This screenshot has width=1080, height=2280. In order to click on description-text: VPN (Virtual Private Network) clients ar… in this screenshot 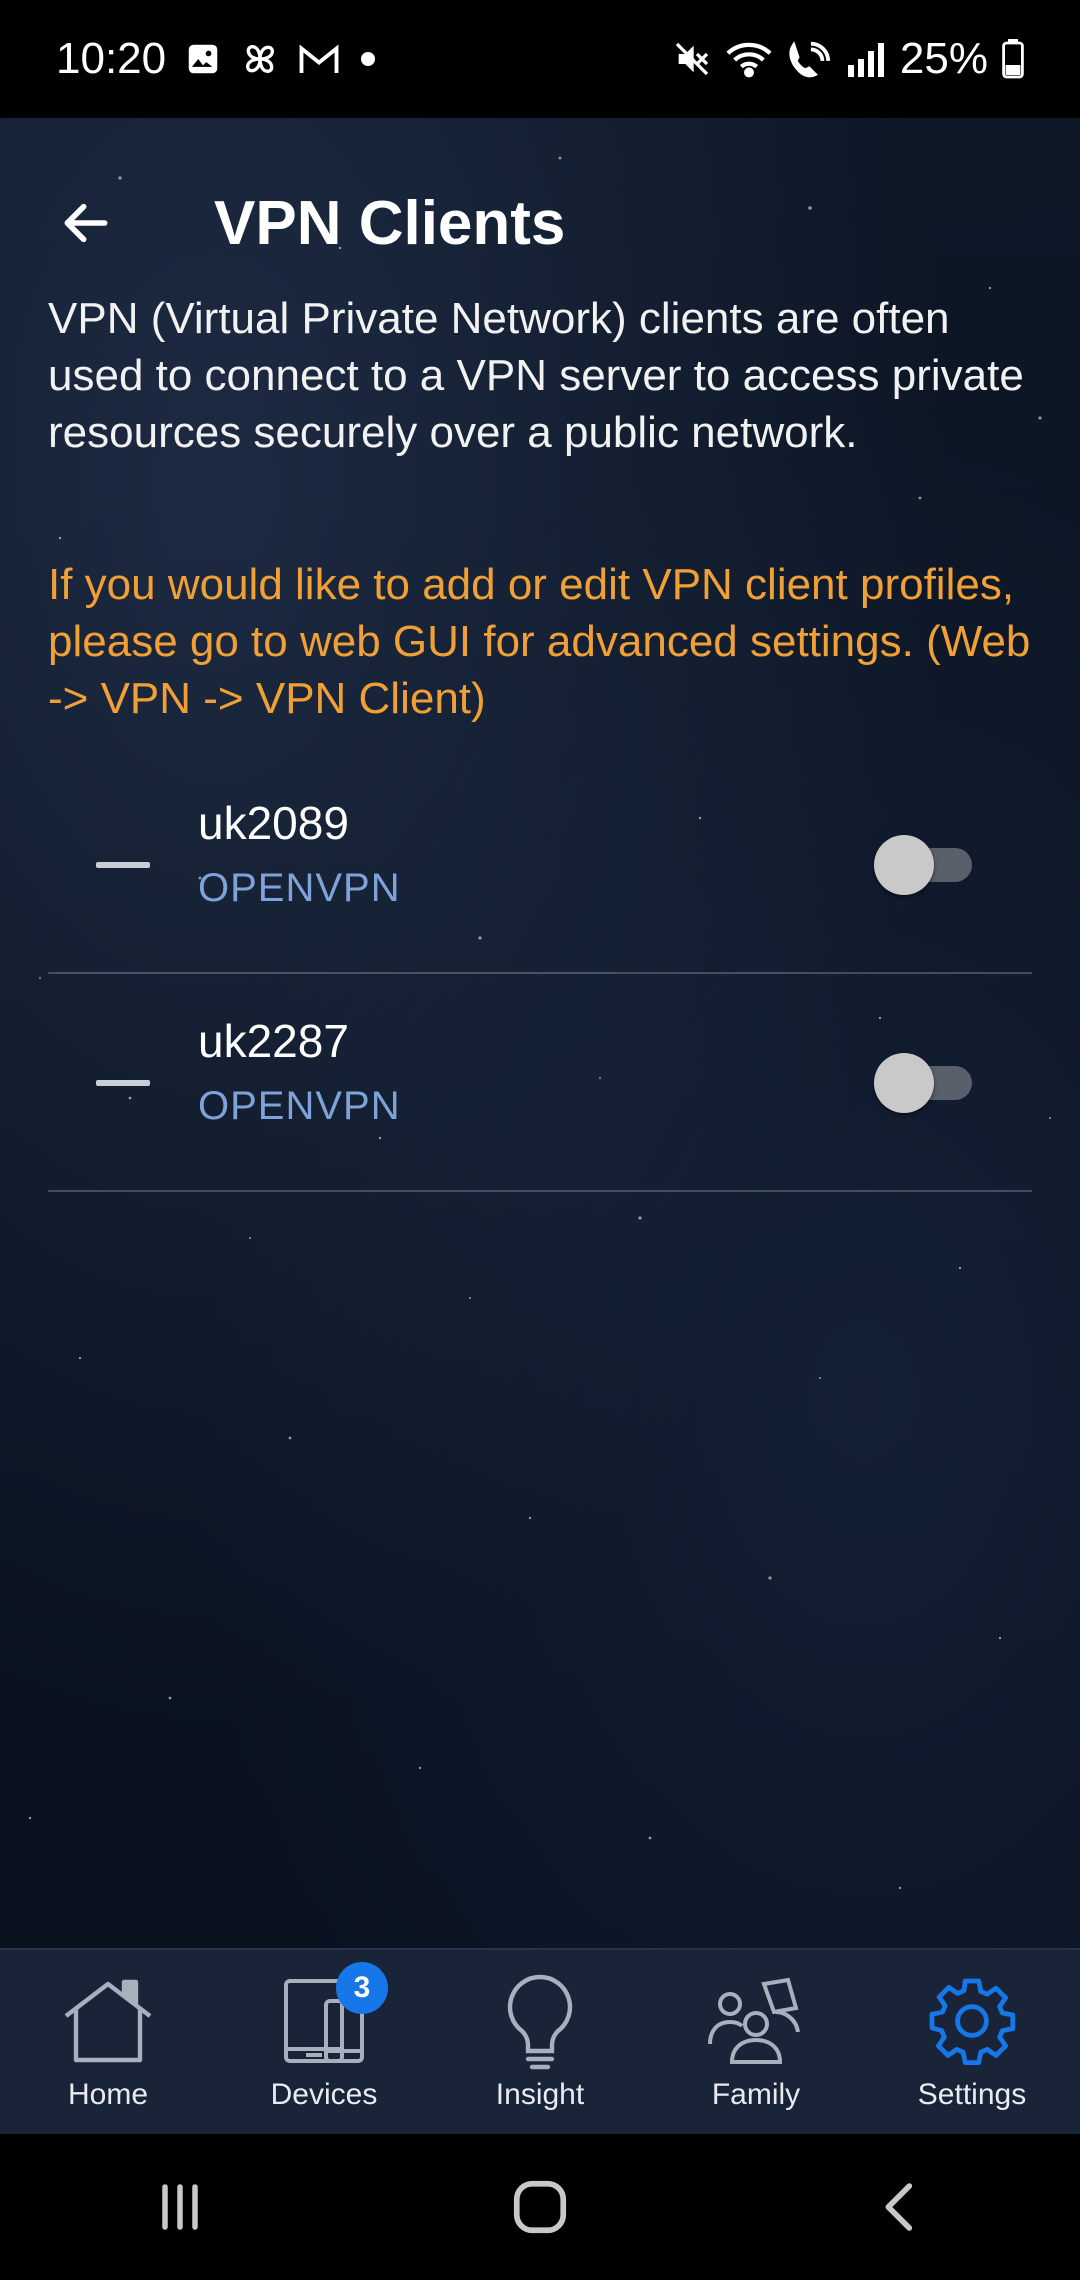, I will do `click(536, 375)`.